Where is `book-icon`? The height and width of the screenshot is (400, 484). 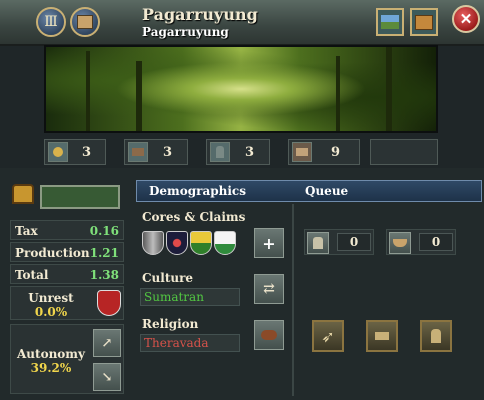
book-icon is located at coordinates (424, 22).